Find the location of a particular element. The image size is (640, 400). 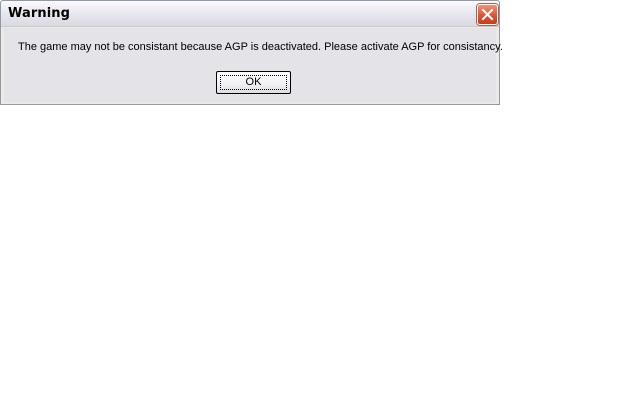

ok-button: OK is located at coordinates (253, 82).